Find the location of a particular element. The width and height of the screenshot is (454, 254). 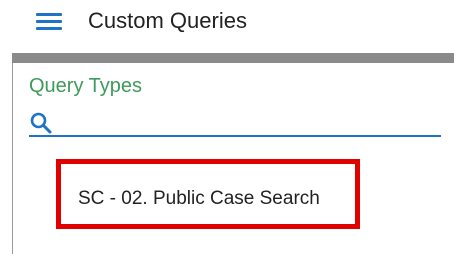

page-title: Custom Queries is located at coordinates (167, 20).